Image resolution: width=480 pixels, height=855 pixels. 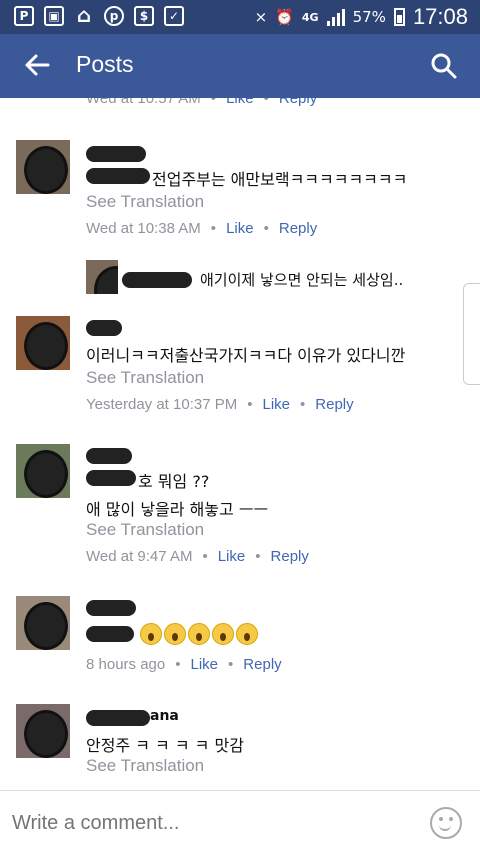 What do you see at coordinates (369, 17) in the screenshot?
I see `battery-percent: 57%` at bounding box center [369, 17].